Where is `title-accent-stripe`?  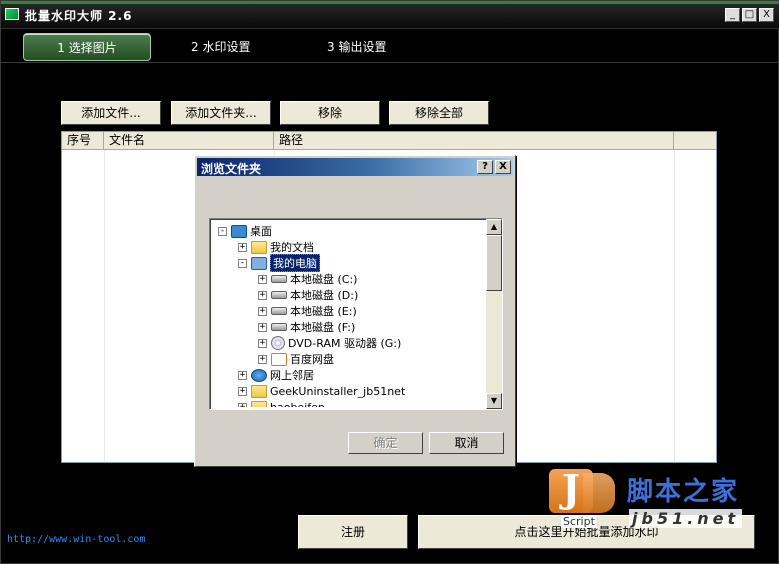 title-accent-stripe is located at coordinates (390, 2).